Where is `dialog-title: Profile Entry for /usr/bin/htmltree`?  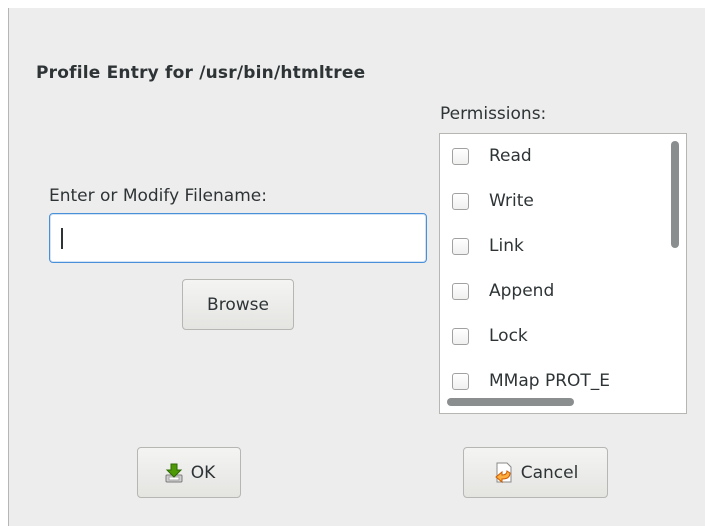 dialog-title: Profile Entry for /usr/bin/htmltree is located at coordinates (201, 73).